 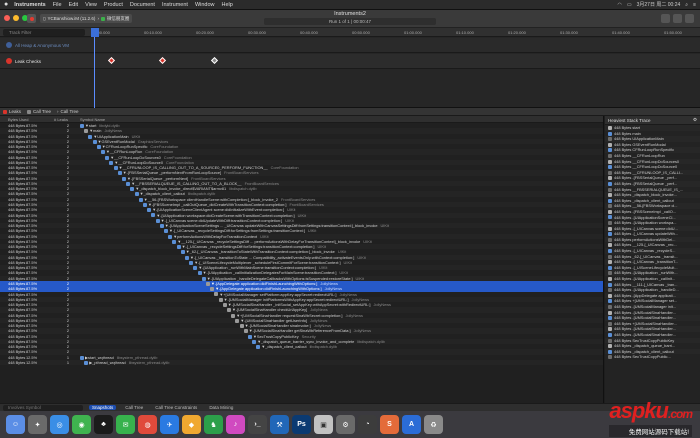 What do you see at coordinates (169, 424) in the screenshot?
I see `mail-icon: ✈` at bounding box center [169, 424].